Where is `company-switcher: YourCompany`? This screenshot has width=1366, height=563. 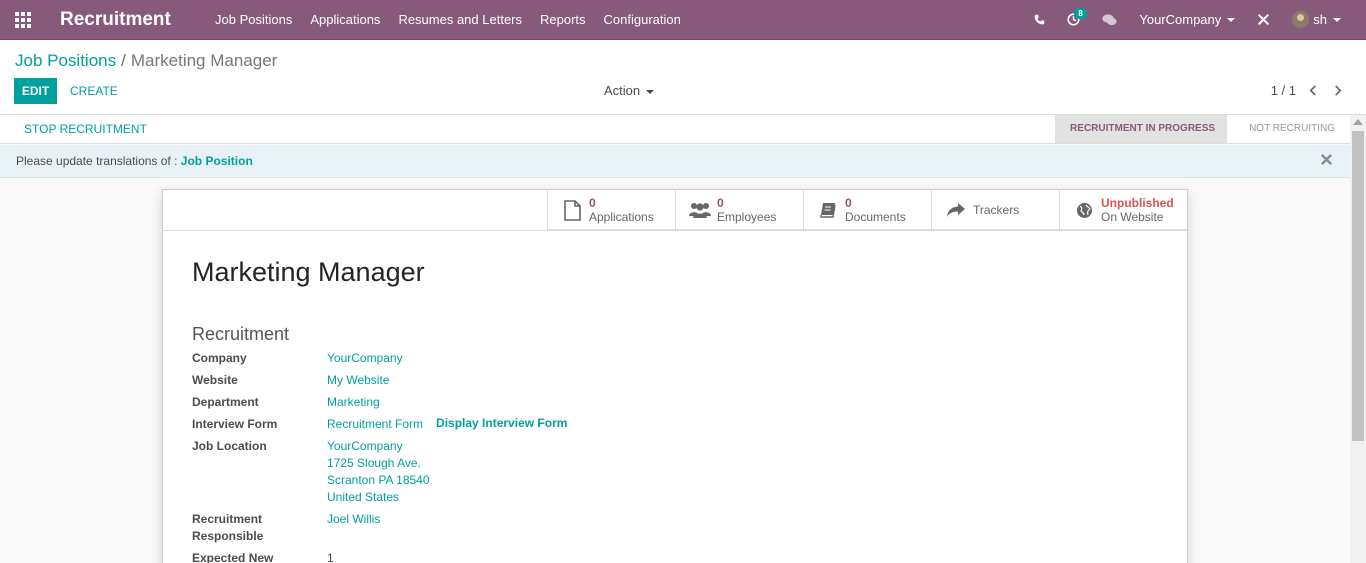
company-switcher: YourCompany is located at coordinates (1187, 20).